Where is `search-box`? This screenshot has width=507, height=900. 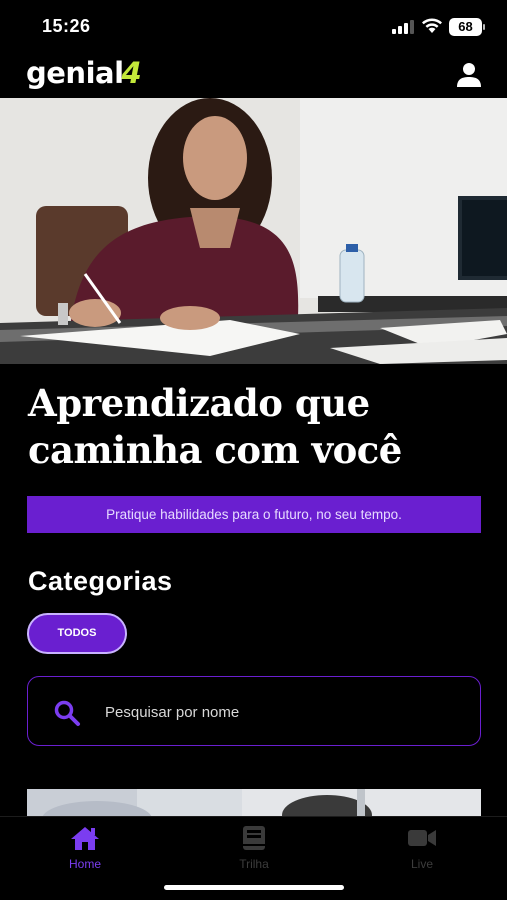 search-box is located at coordinates (254, 711).